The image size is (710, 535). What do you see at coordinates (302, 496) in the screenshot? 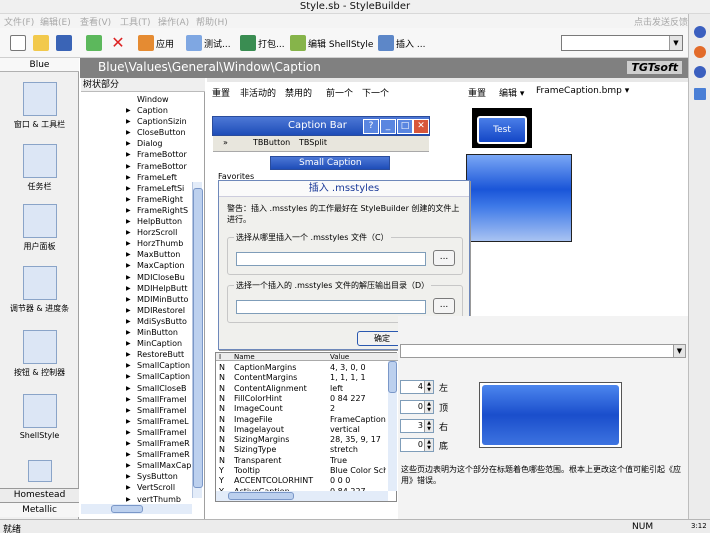
I see `property-horizontal-scrollbar` at bounding box center [302, 496].